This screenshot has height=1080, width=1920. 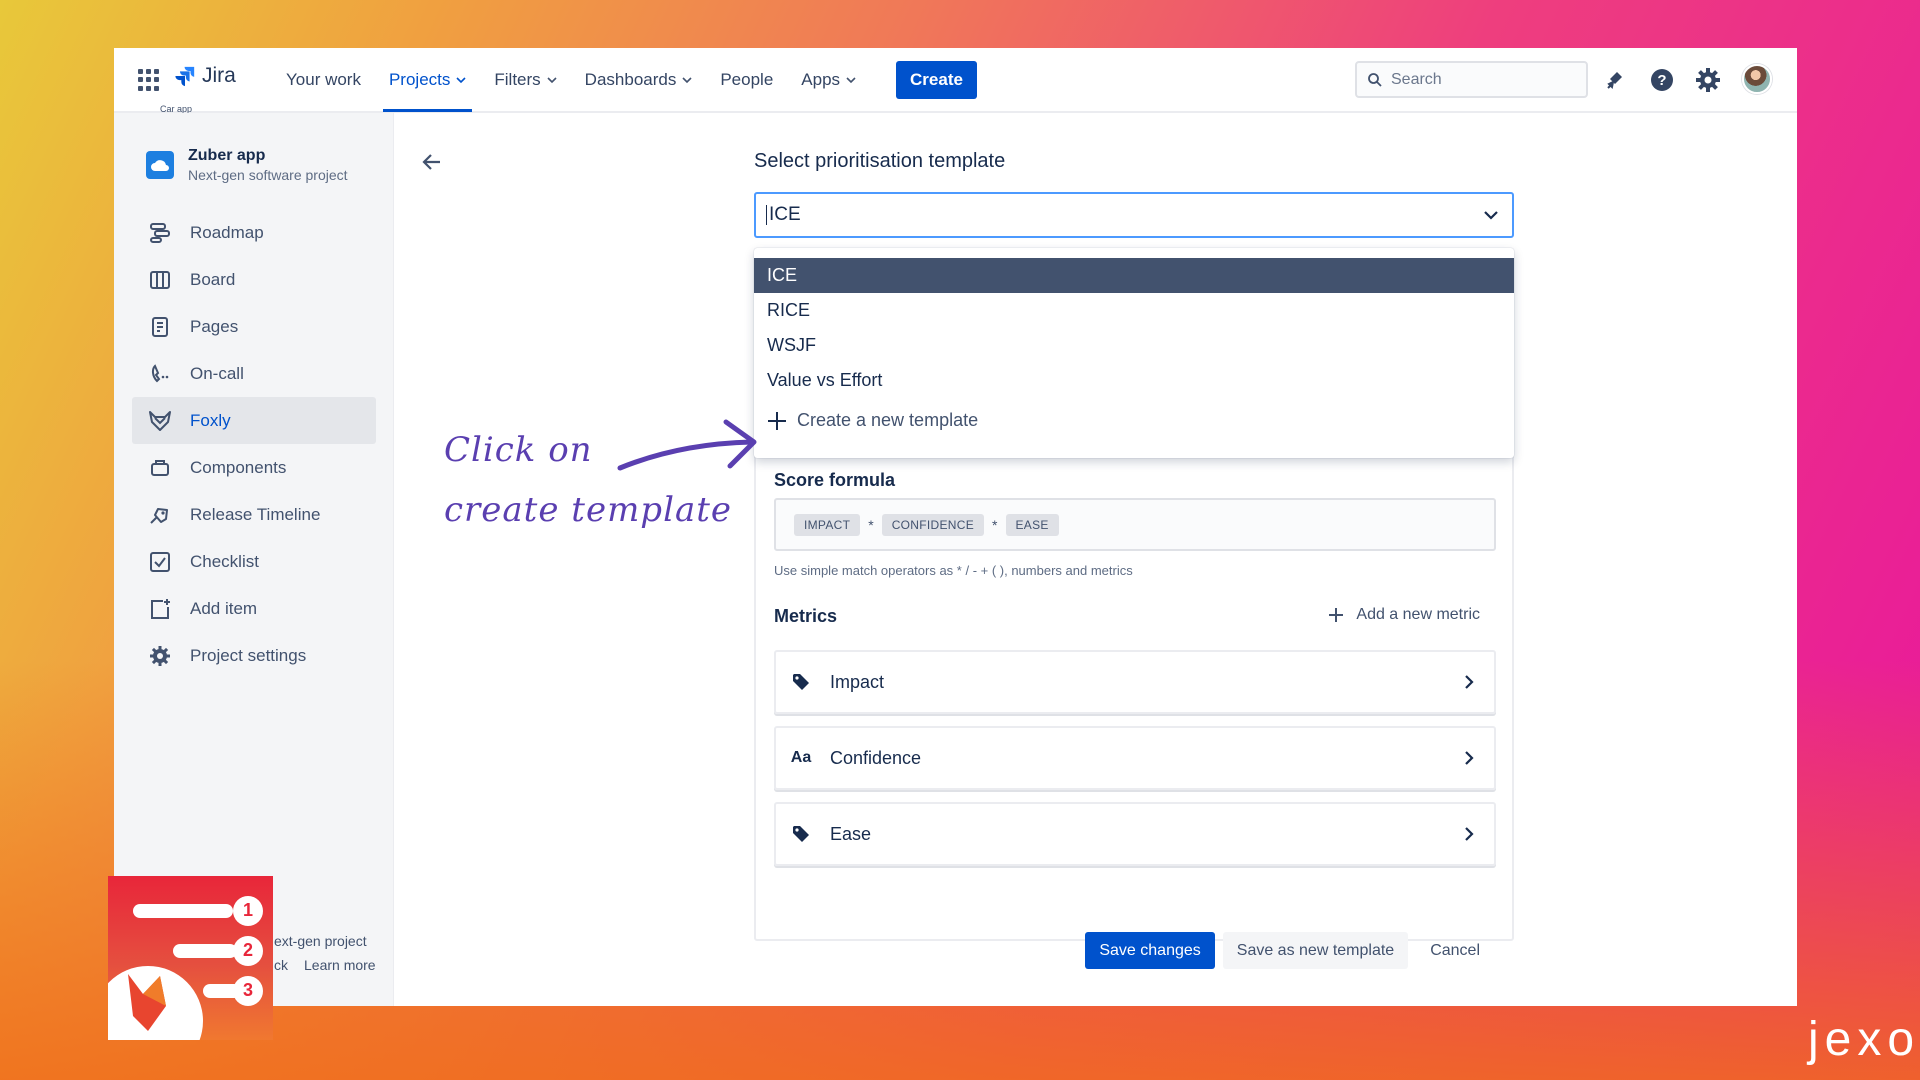 I want to click on jira-logo: Jira, so click(x=205, y=76).